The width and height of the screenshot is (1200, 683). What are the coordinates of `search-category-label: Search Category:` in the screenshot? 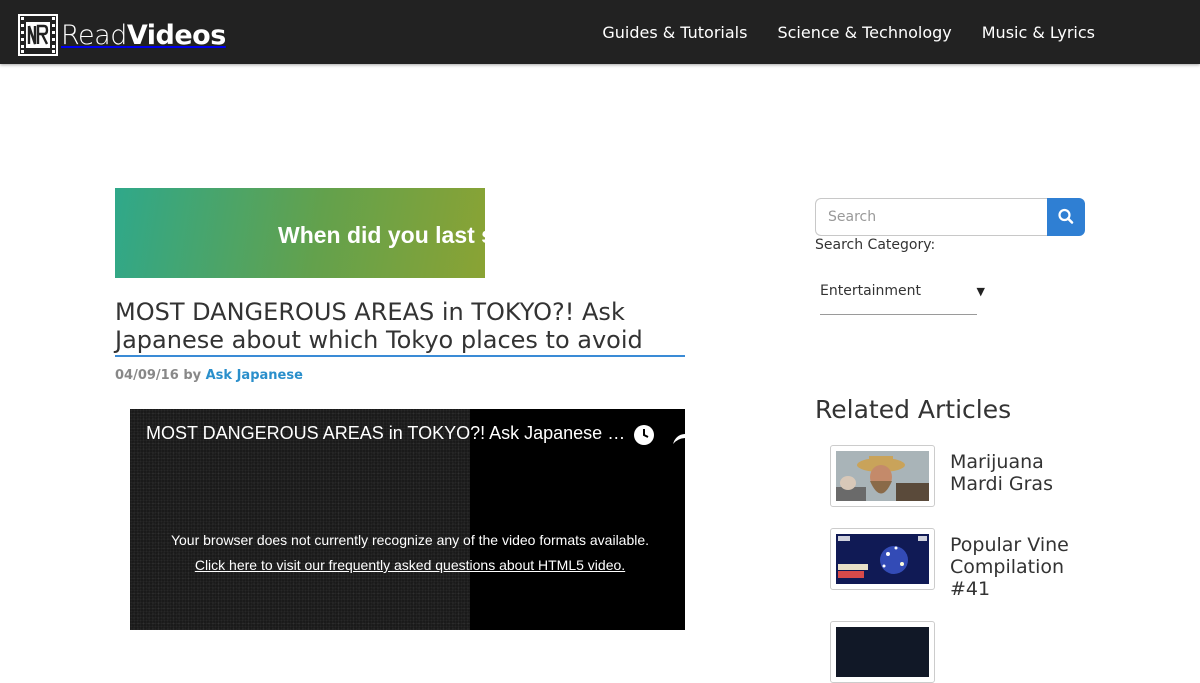 It's located at (875, 245).